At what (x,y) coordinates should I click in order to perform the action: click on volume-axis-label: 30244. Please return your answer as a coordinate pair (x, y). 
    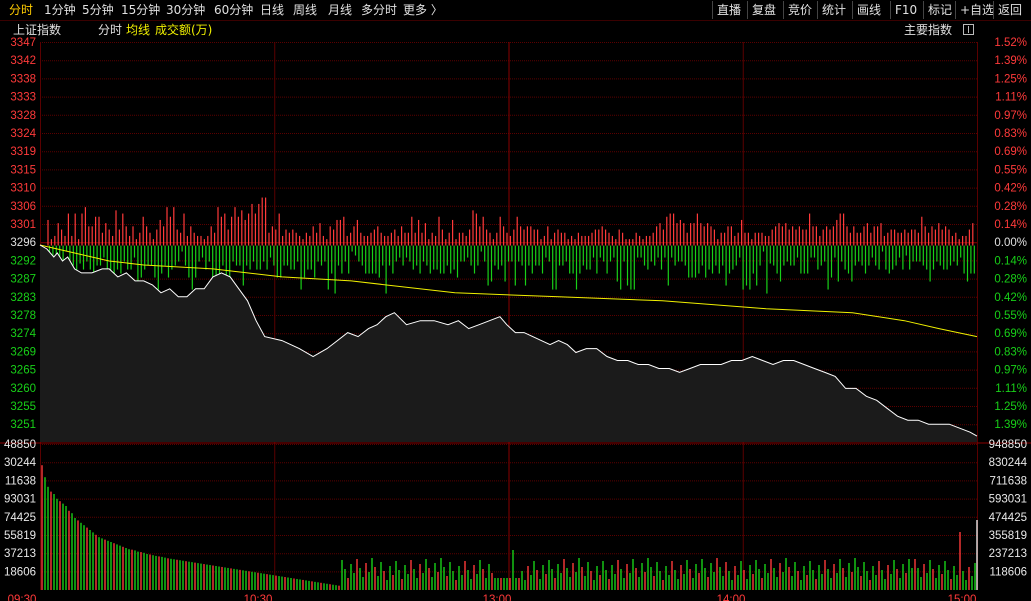
    Looking at the image, I should click on (20, 463).